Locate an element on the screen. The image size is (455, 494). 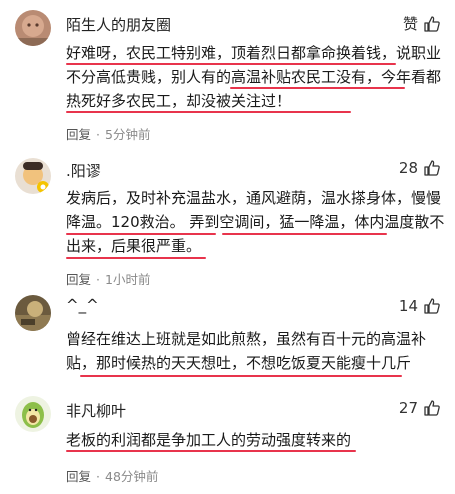
like-count: 27 is located at coordinates (408, 408).